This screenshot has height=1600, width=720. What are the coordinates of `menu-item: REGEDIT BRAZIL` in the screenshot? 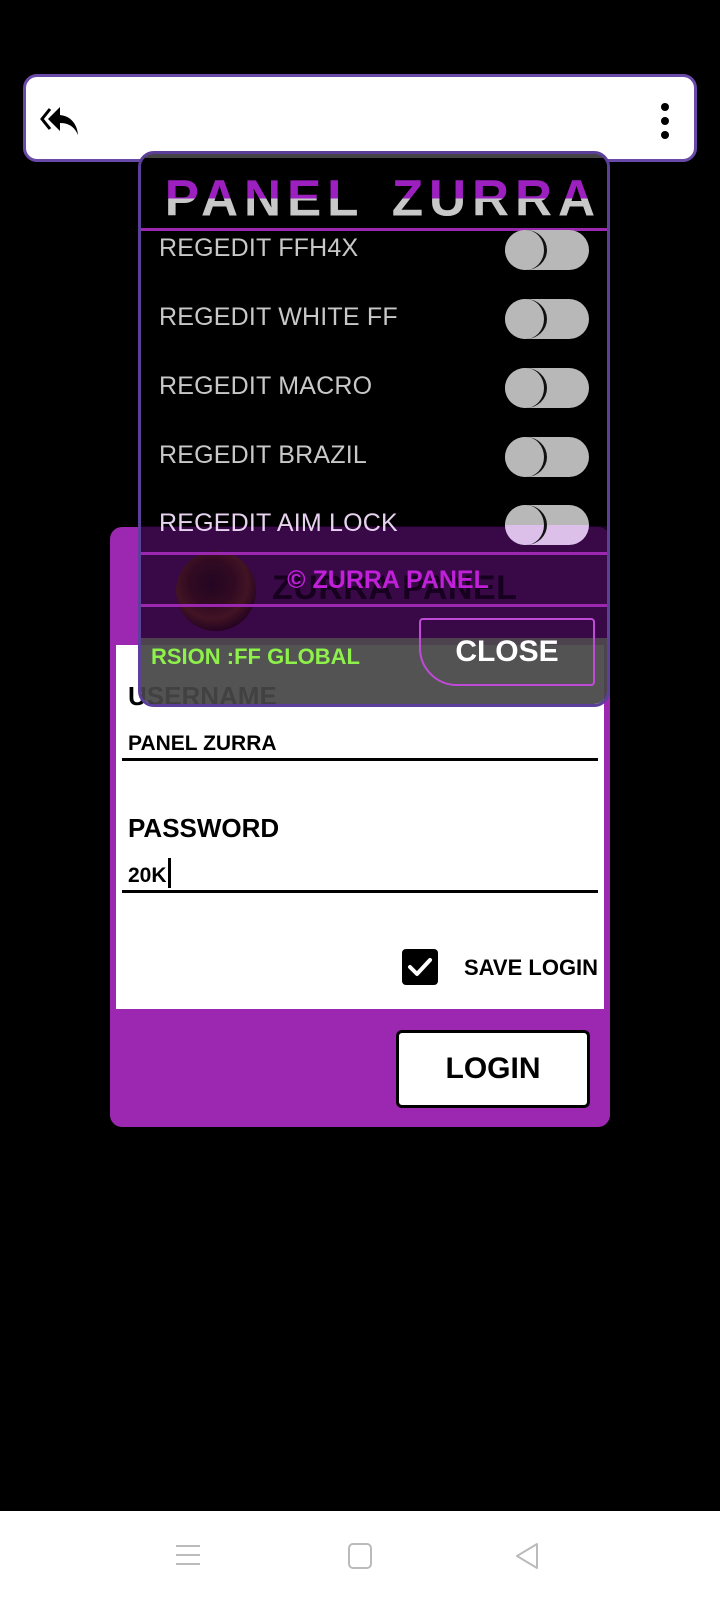 It's located at (374, 458).